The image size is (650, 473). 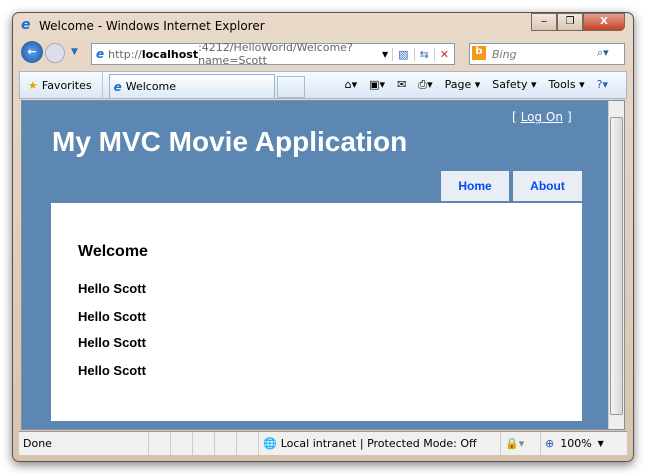 I want to click on minimize-button: ‒, so click(x=544, y=22).